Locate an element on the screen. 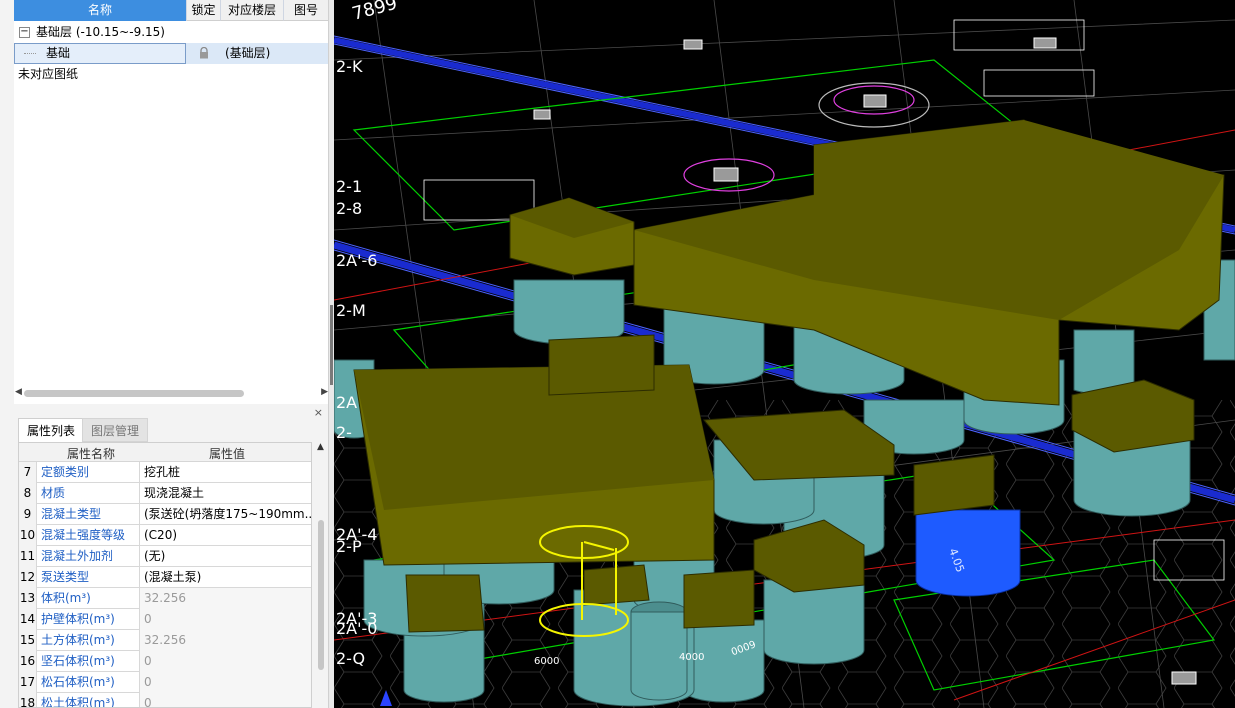  row-number: 18 is located at coordinates (28, 700).